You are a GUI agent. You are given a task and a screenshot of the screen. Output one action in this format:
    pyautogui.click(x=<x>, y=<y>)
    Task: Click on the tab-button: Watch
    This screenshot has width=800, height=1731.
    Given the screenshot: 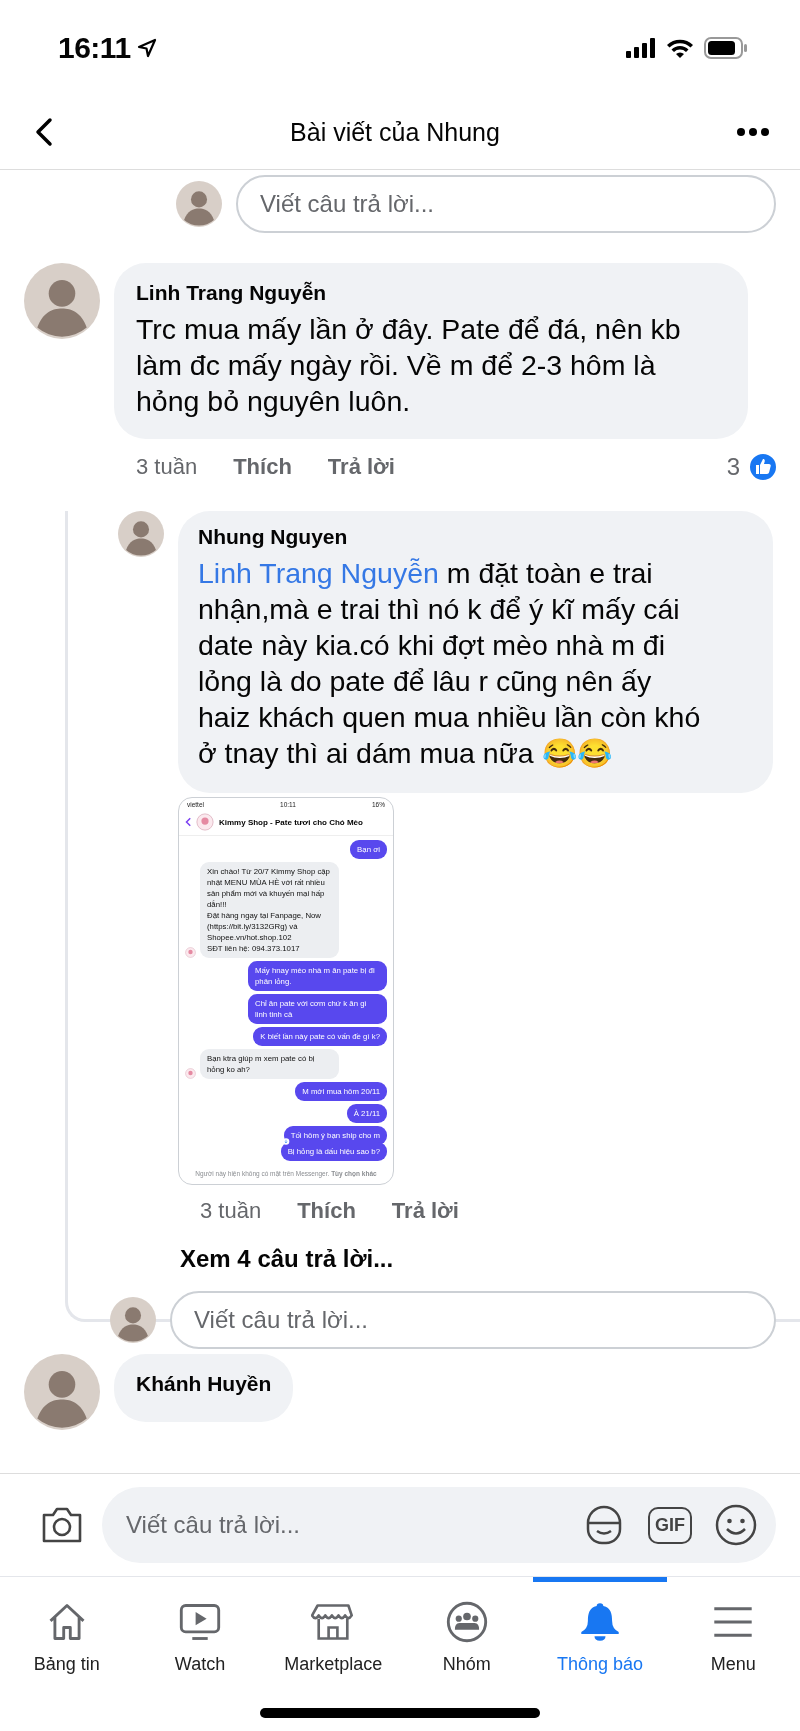 What is the action you would take?
    pyautogui.click(x=200, y=1636)
    